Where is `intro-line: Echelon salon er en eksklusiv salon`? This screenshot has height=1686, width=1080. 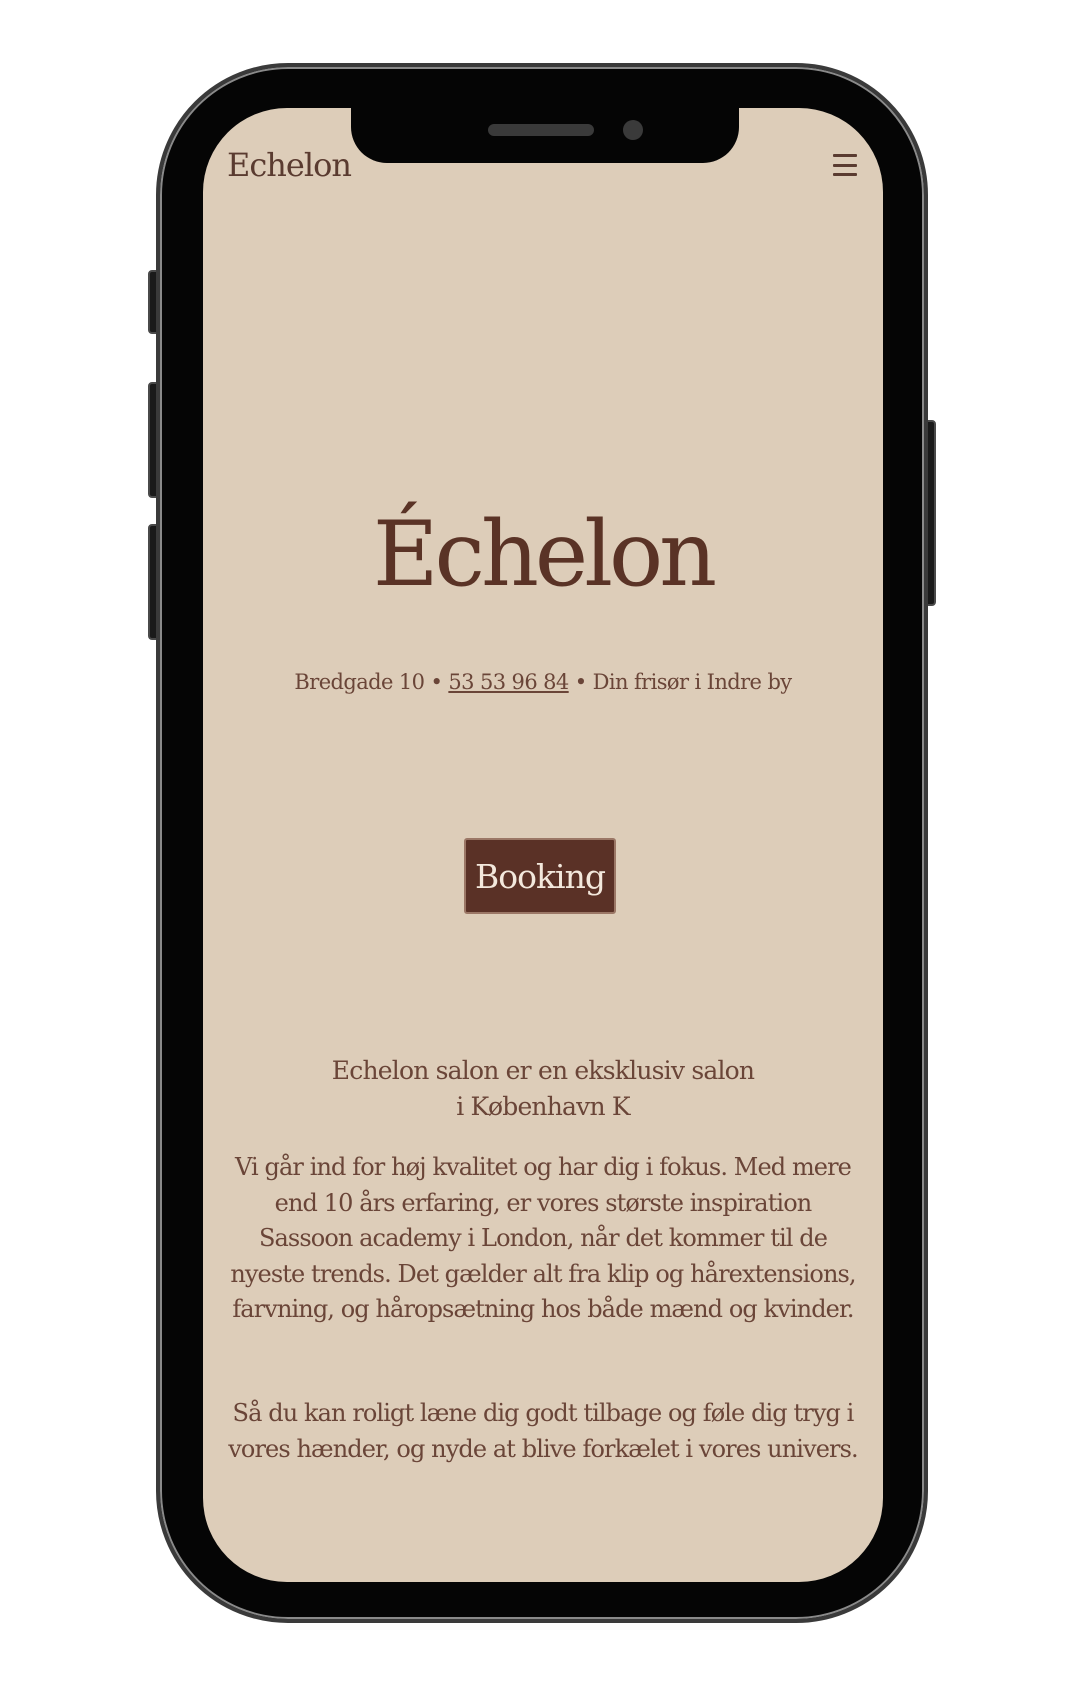 intro-line: Echelon salon er en eksklusiv salon is located at coordinates (543, 1070).